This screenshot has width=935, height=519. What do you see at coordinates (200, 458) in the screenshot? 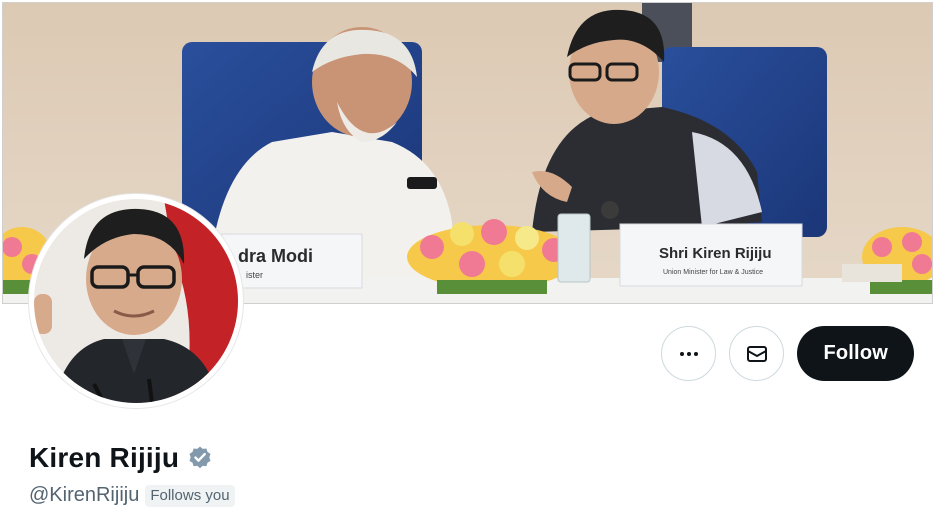
I see `verified-badge-icon` at bounding box center [200, 458].